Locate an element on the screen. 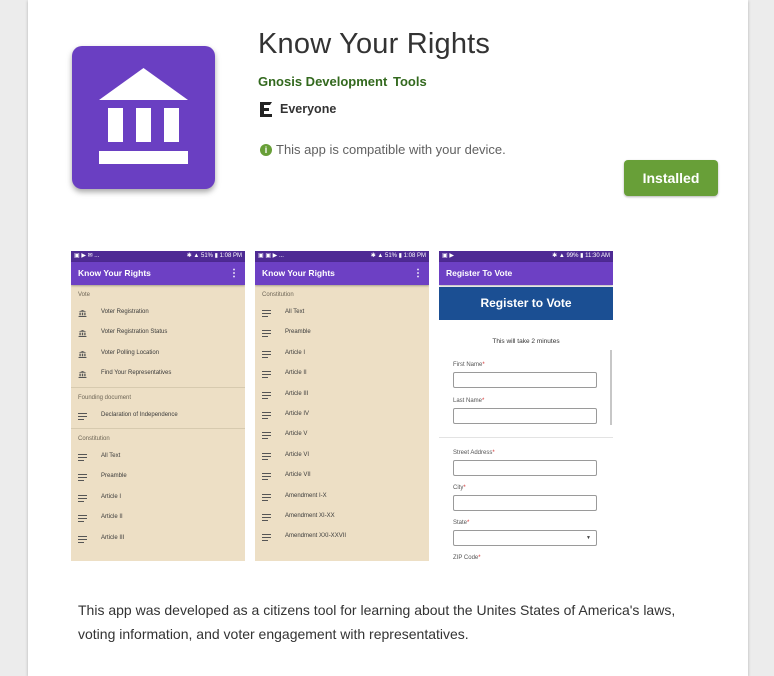 This screenshot has width=774, height=676. state-label: State* is located at coordinates (461, 523).